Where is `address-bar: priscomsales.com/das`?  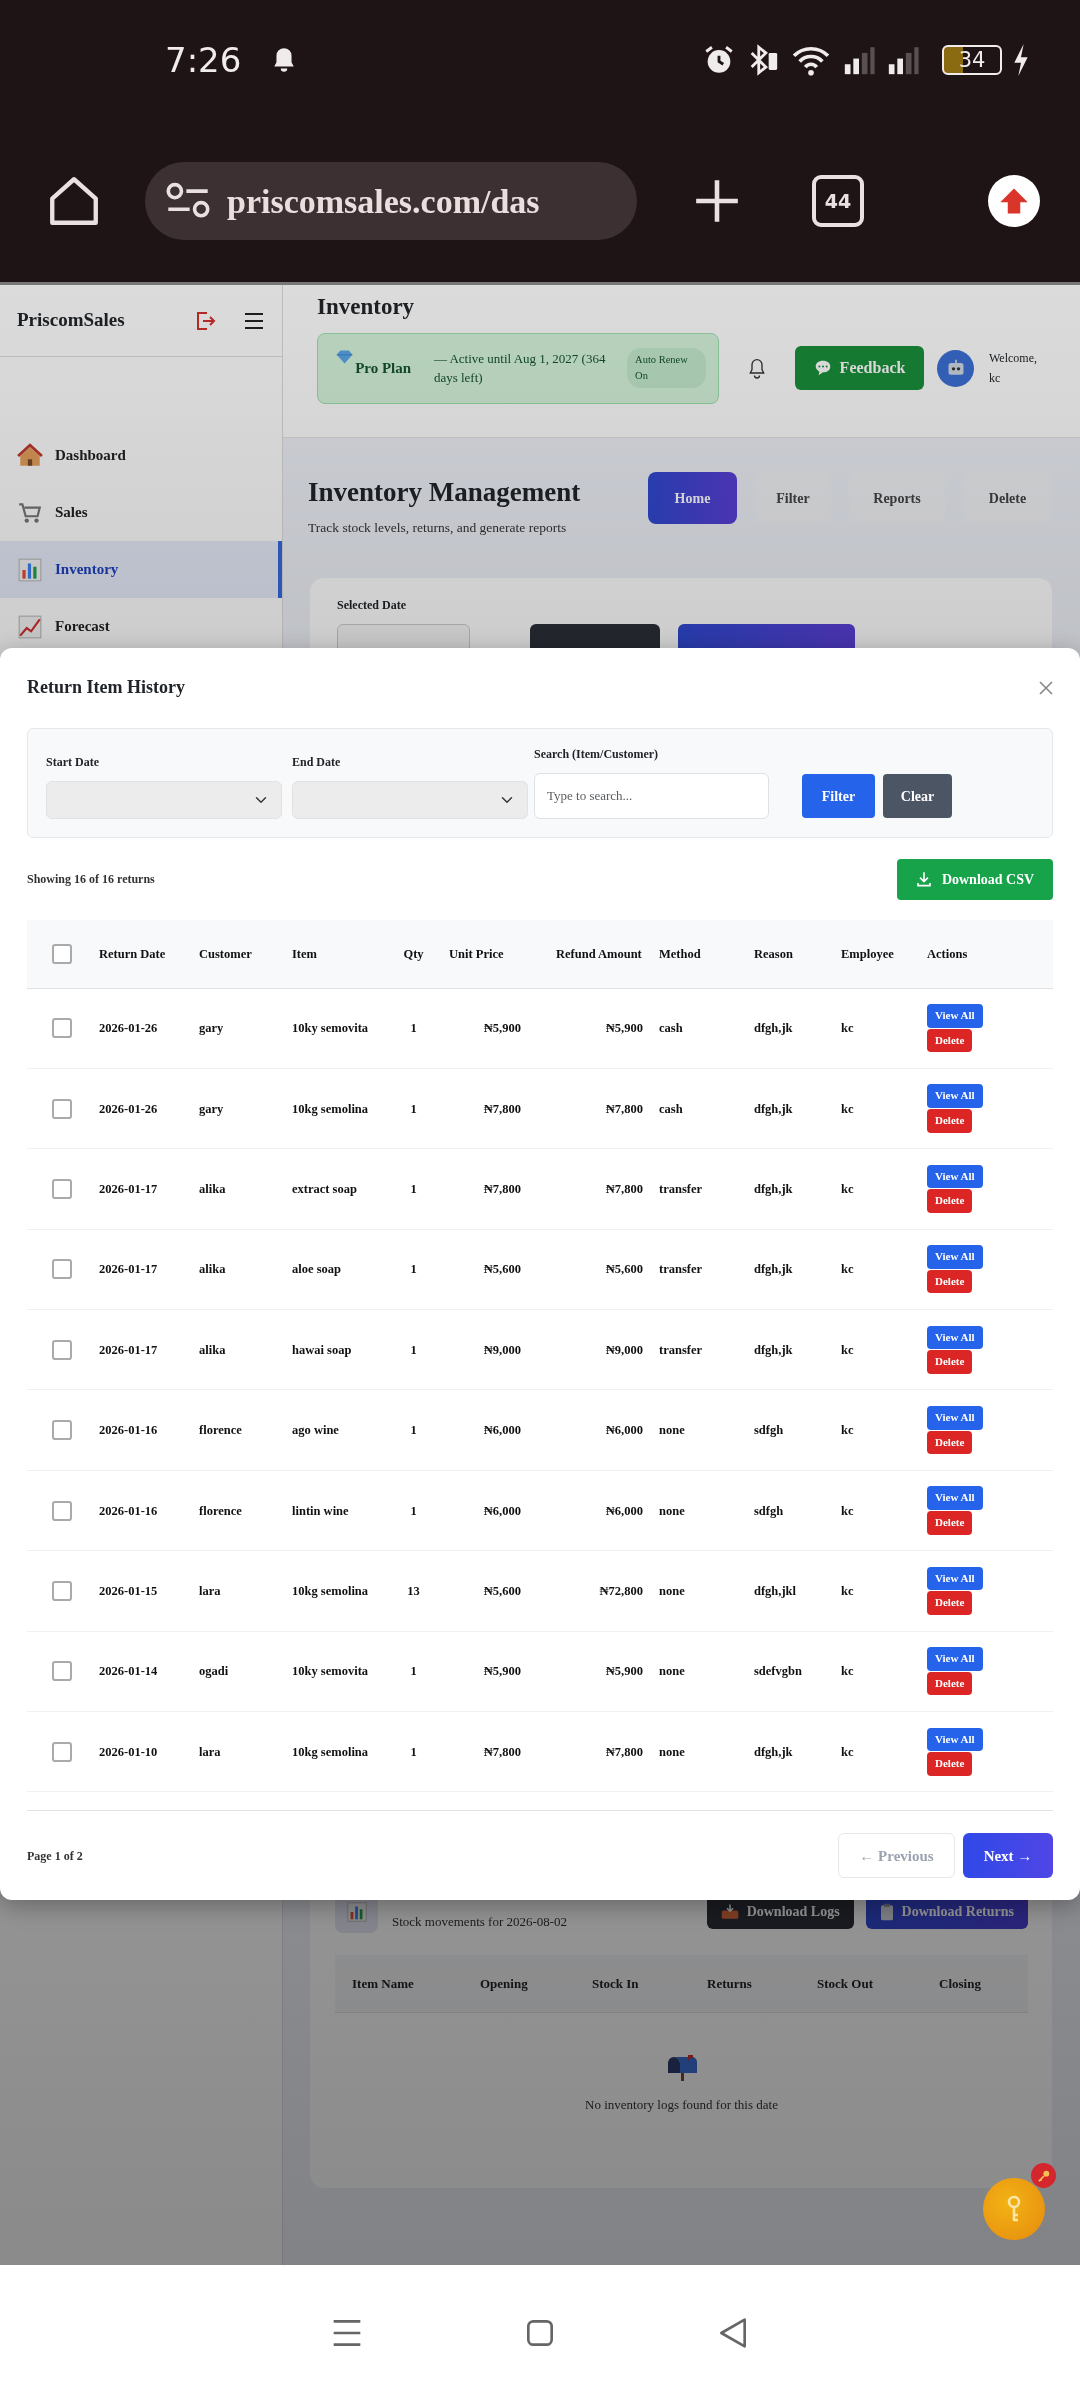 address-bar: priscomsales.com/das is located at coordinates (391, 201).